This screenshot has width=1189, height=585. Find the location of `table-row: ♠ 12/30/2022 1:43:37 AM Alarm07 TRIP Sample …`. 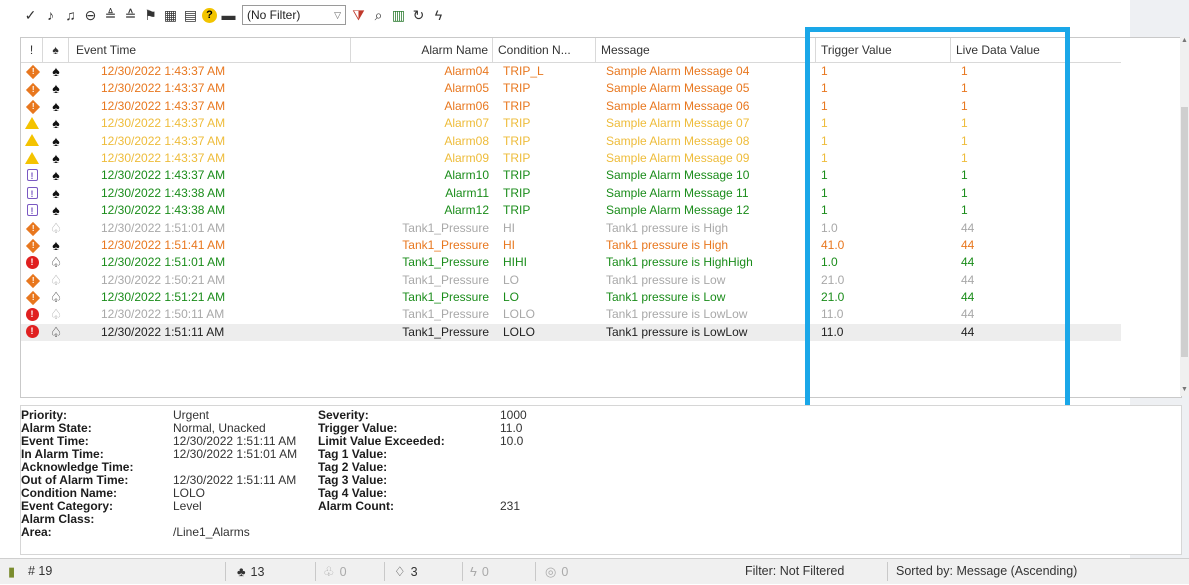

table-row: ♠ 12/30/2022 1:43:37 AM Alarm07 TRIP Sample … is located at coordinates (571, 123).